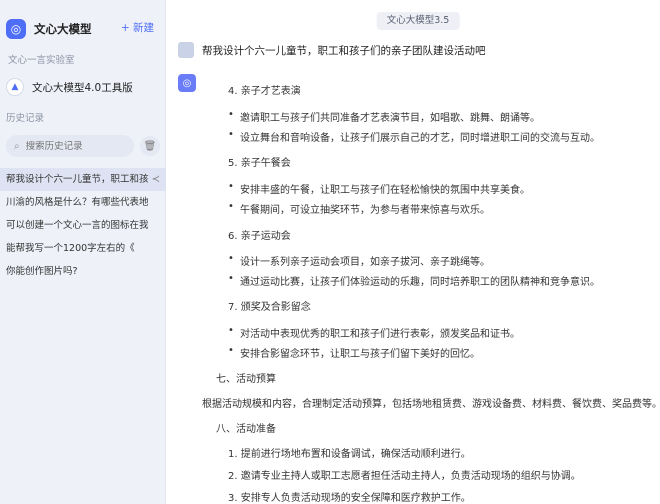  What do you see at coordinates (150, 146) in the screenshot?
I see `delete-history-button: 🗑` at bounding box center [150, 146].